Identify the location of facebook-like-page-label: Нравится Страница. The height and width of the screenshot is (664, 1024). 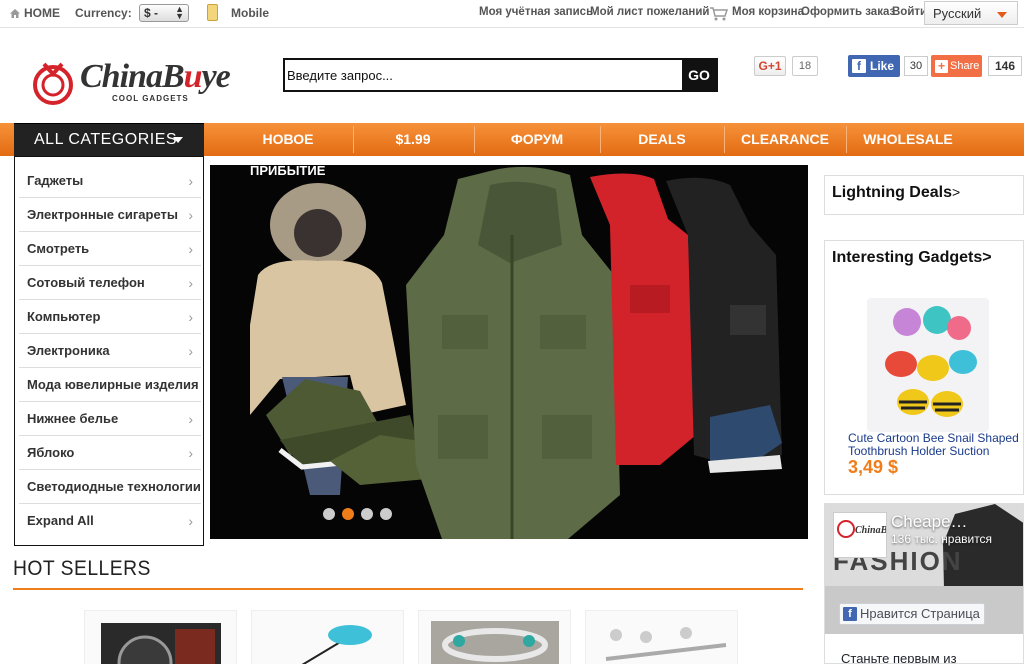
(920, 613).